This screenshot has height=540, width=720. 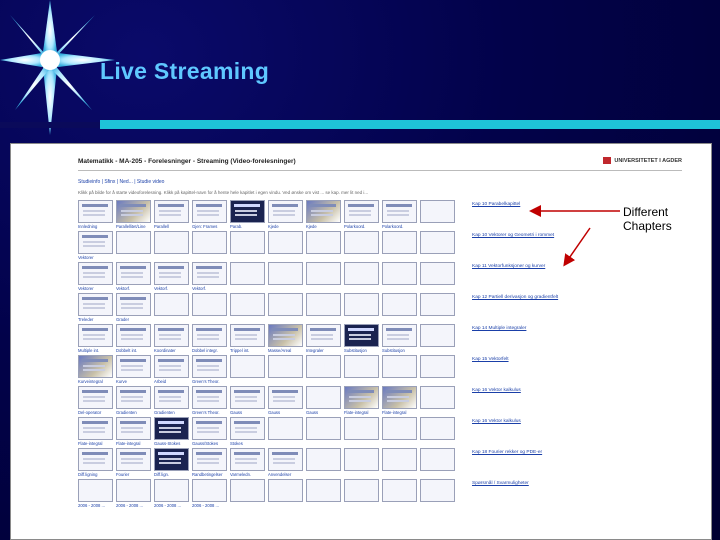 What do you see at coordinates (285, 215) in the screenshot?
I see `lecture-thumbnail: Kjede` at bounding box center [285, 215].